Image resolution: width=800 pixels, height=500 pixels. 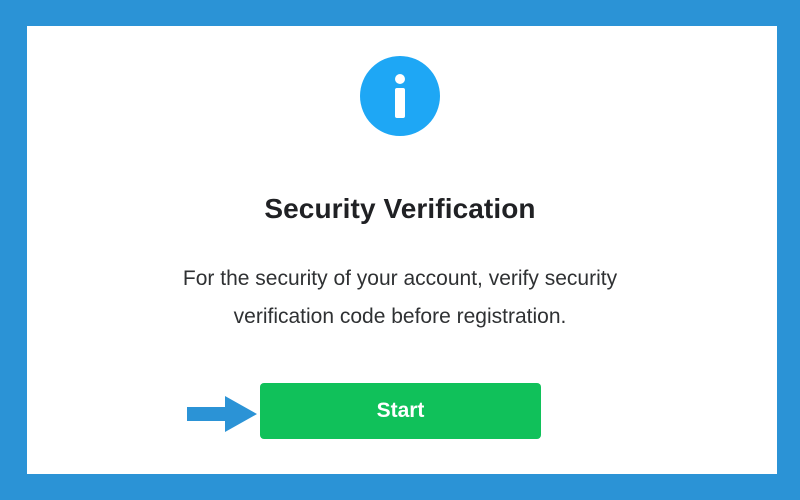 I want to click on info-glyph, so click(x=400, y=96).